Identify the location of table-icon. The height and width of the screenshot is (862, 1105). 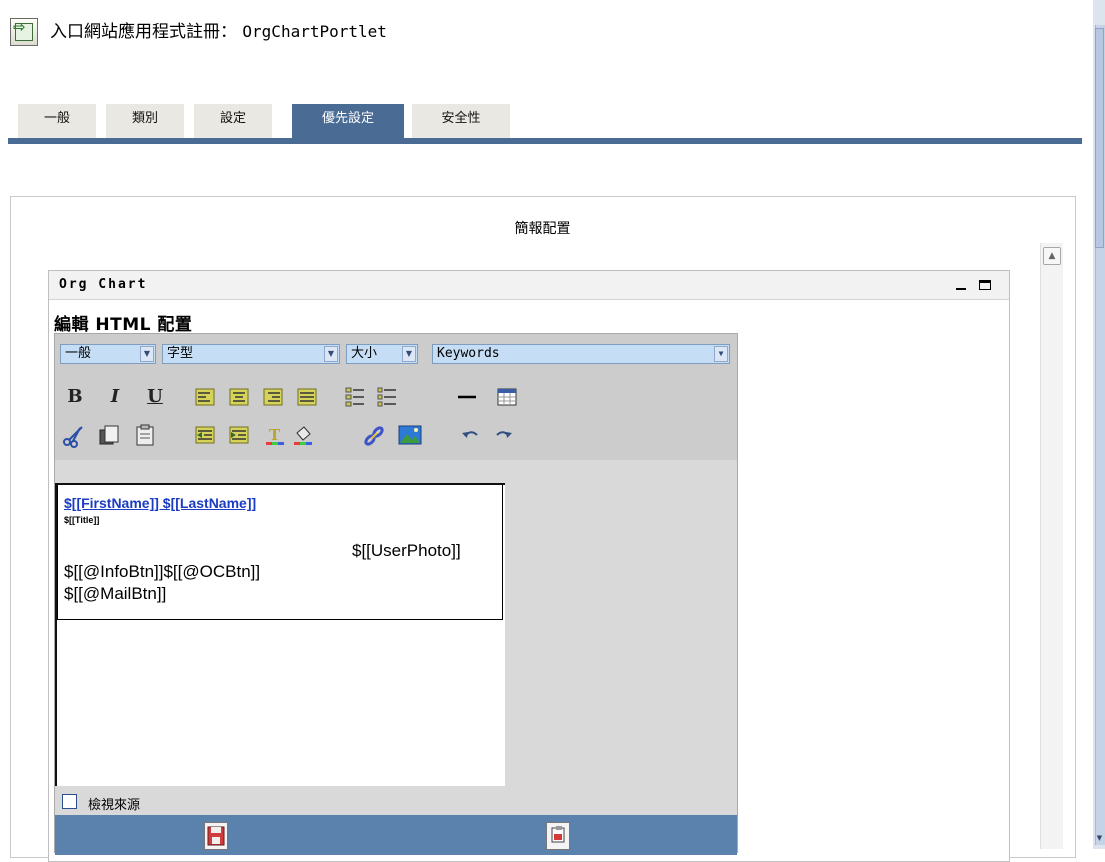
(507, 397).